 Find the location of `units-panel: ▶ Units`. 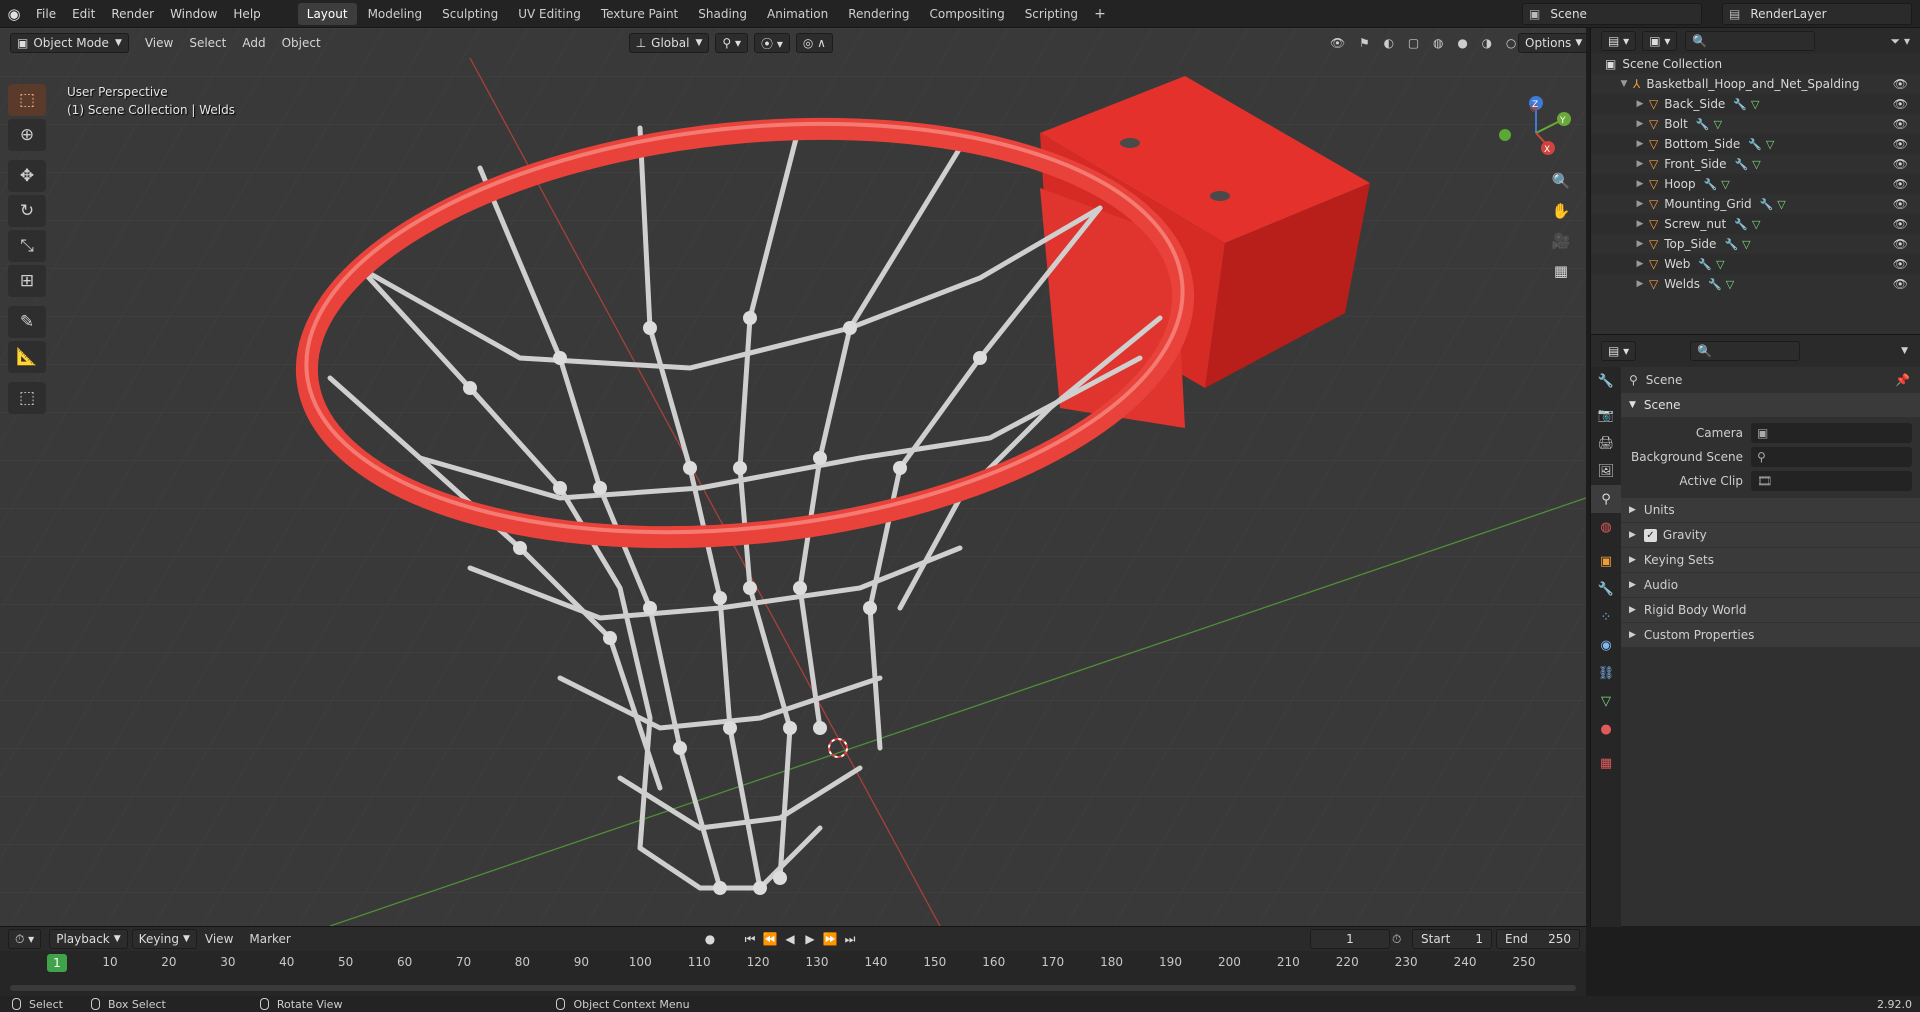

units-panel: ▶ Units is located at coordinates (1770, 510).